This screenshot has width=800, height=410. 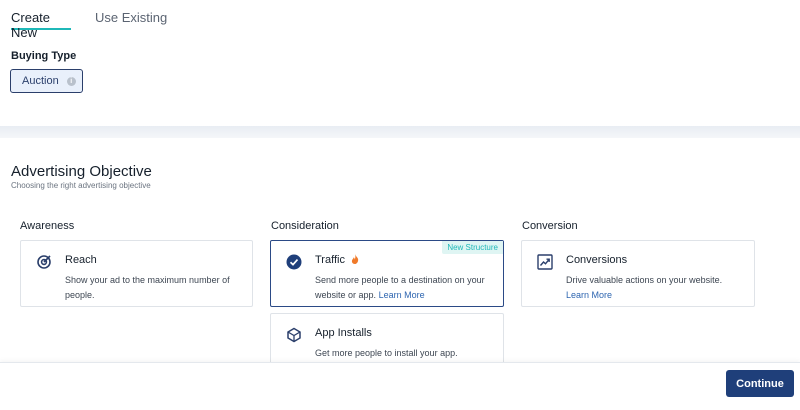 I want to click on tab-use-existing: Use Existing, so click(x=131, y=15).